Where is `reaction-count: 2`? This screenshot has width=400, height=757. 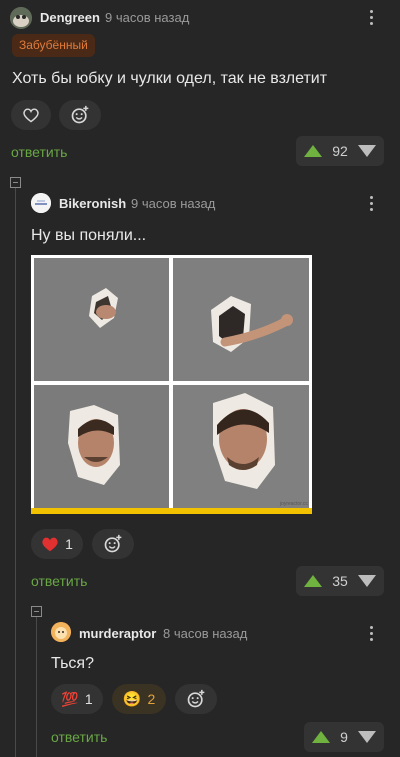
reaction-count: 2 is located at coordinates (151, 699).